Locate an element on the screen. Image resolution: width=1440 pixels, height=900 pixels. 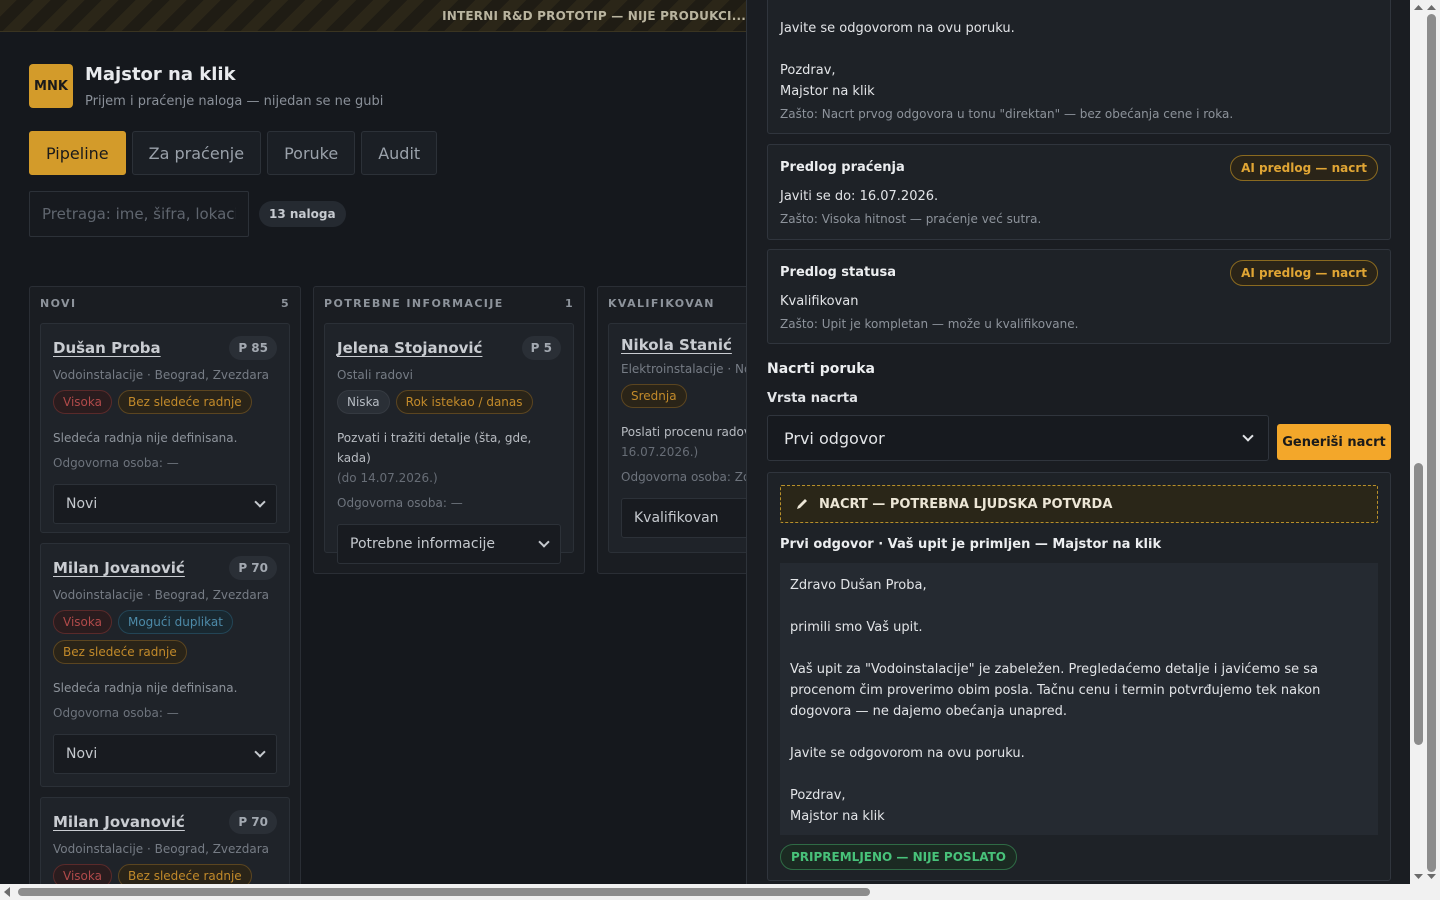
column-title: POTREBNE INFORMACIJE is located at coordinates (414, 303).